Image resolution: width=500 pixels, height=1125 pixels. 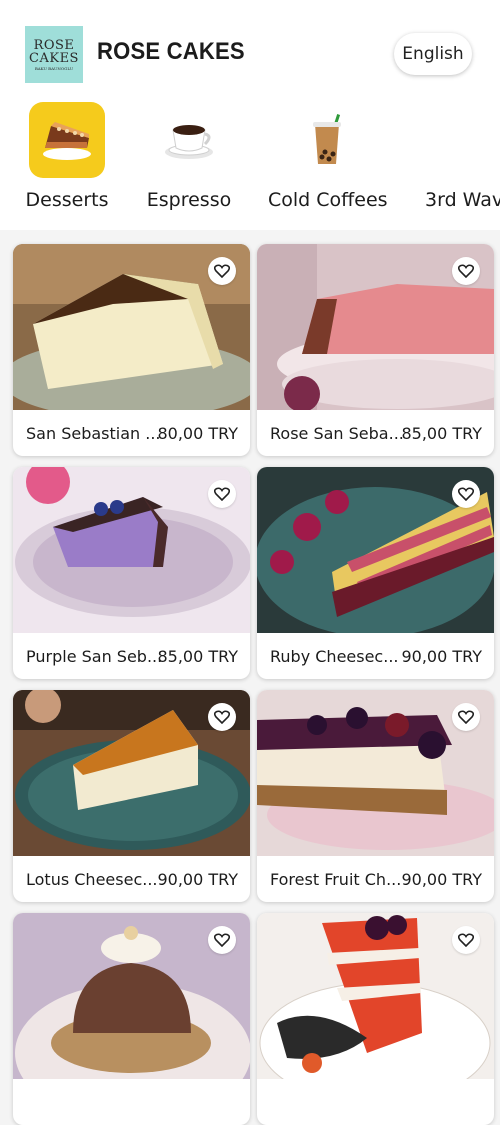 What do you see at coordinates (327, 140) in the screenshot?
I see `iced-drink-icon` at bounding box center [327, 140].